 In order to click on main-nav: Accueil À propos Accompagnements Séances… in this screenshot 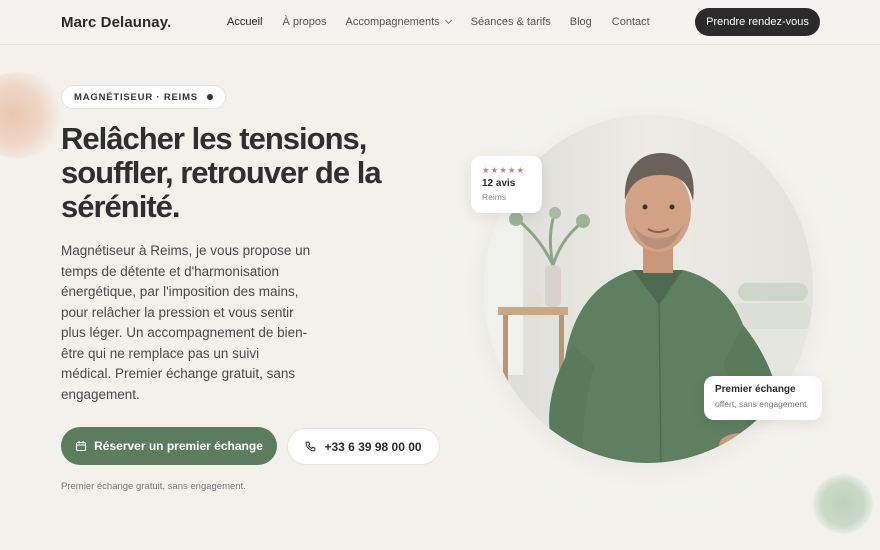, I will do `click(438, 22)`.